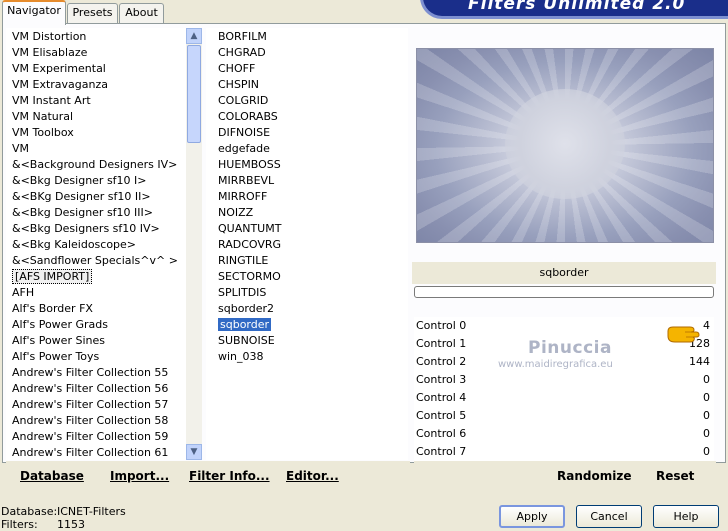  I want to click on category-item-label: [AFS IMPORT], so click(52, 276).